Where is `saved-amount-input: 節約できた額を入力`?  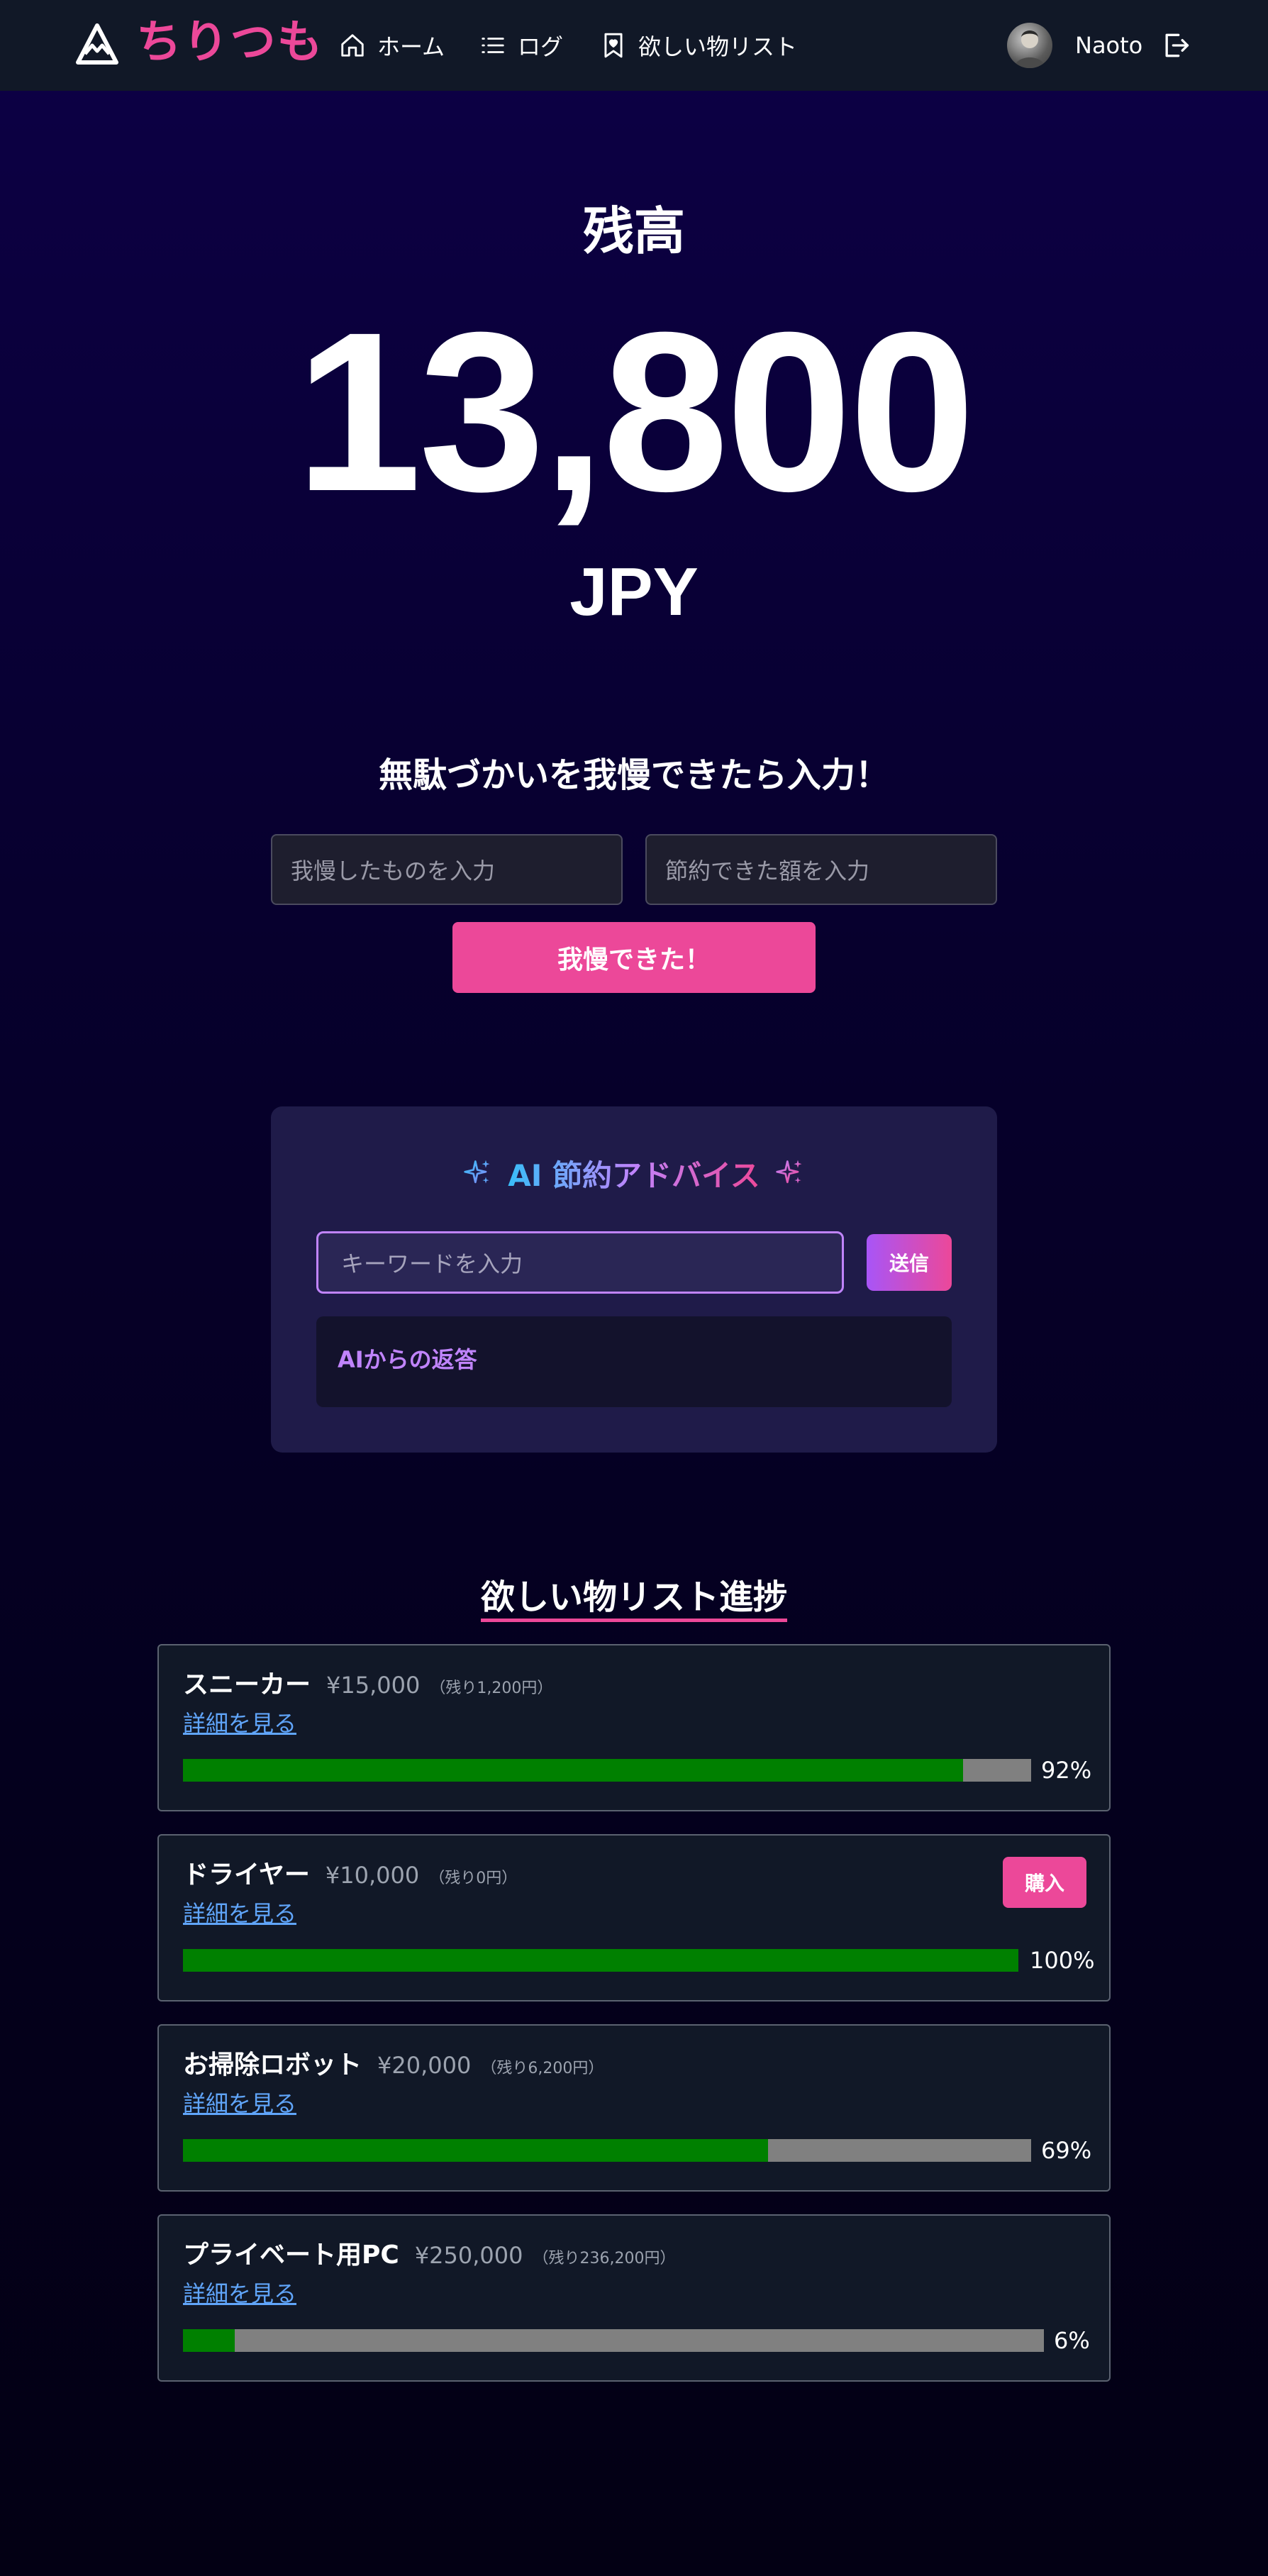 saved-amount-input: 節約できた額を入力 is located at coordinates (821, 869).